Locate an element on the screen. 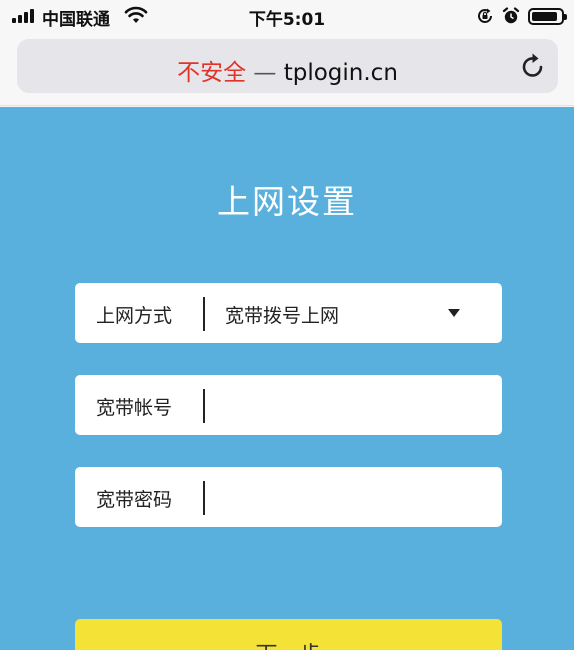 Image resolution: width=574 pixels, height=650 pixels. orientation-lock-icon is located at coordinates (485, 15).